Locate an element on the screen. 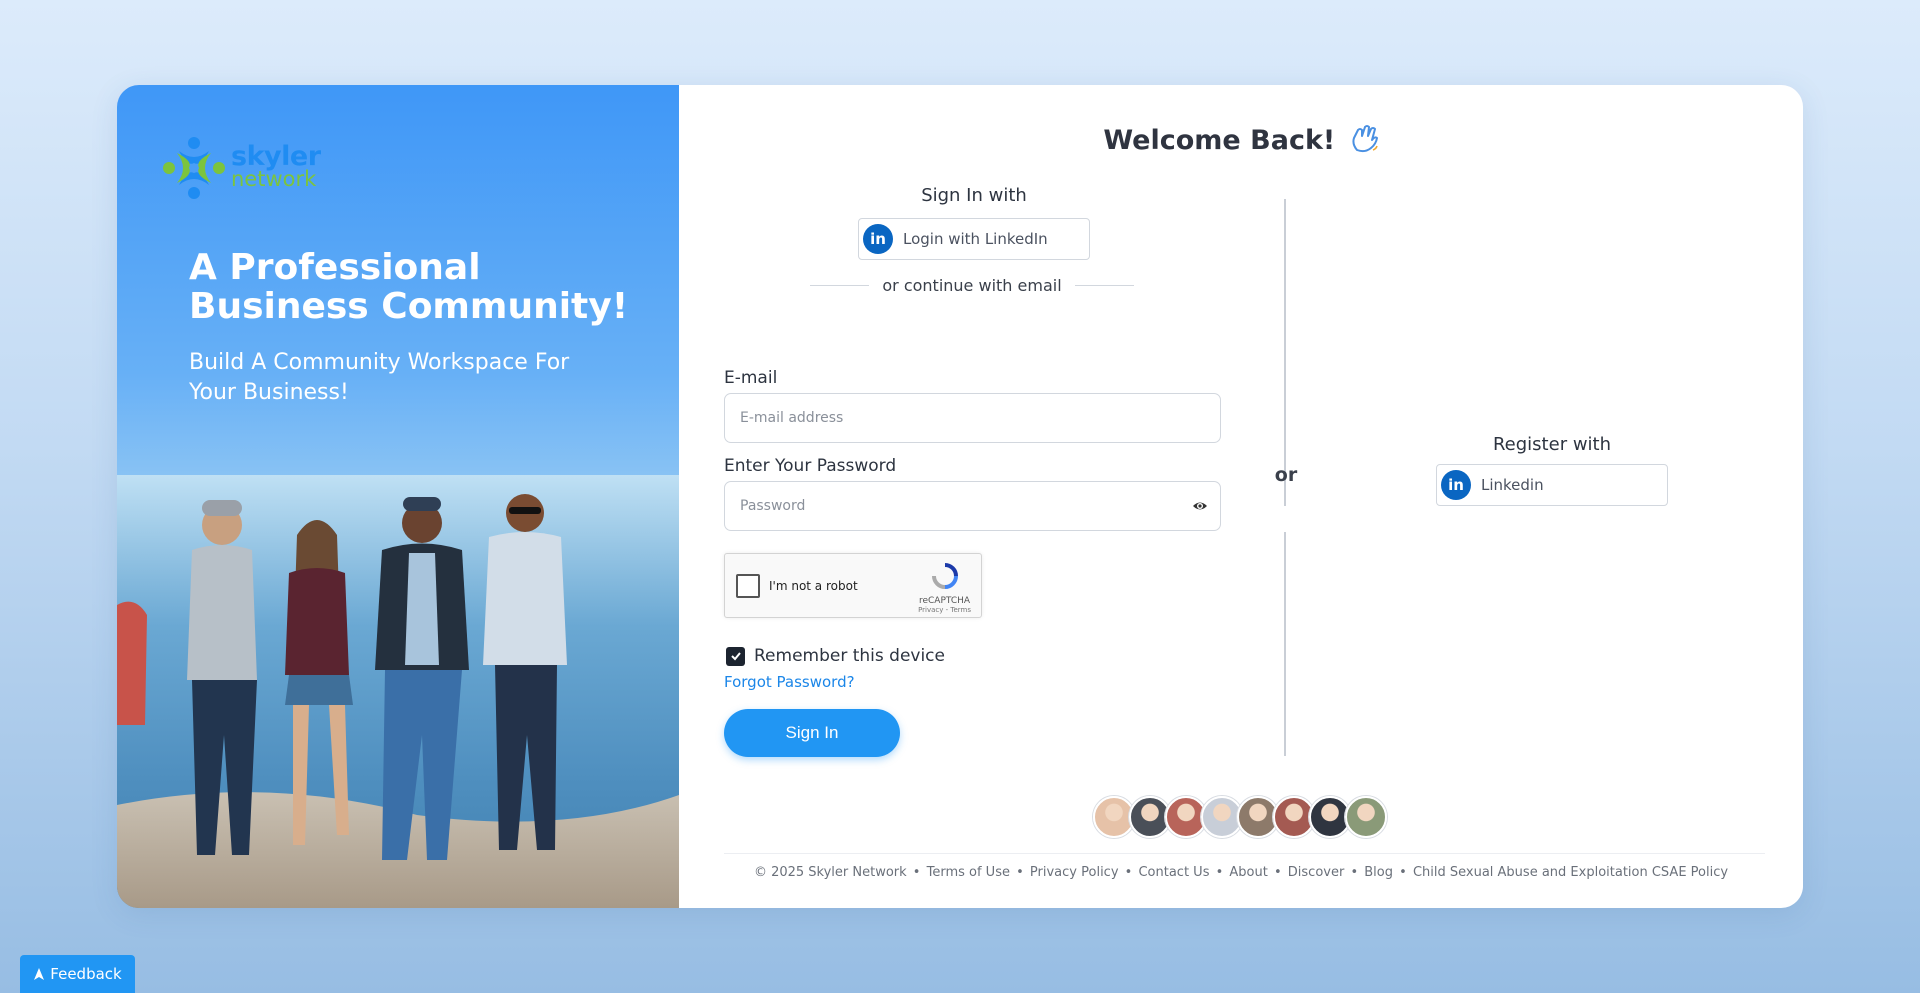  logo-icon is located at coordinates (194, 168).